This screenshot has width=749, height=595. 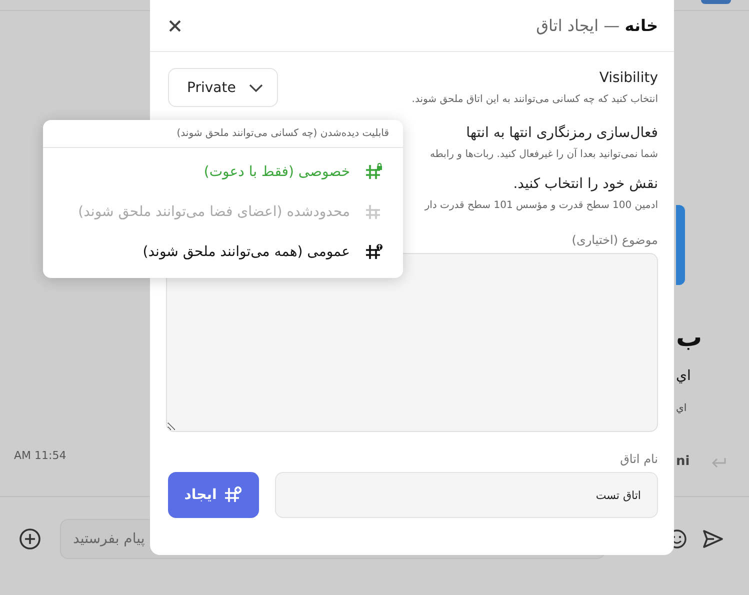 I want to click on dialog-title: خانه — ایجاد اتاق, so click(x=597, y=25).